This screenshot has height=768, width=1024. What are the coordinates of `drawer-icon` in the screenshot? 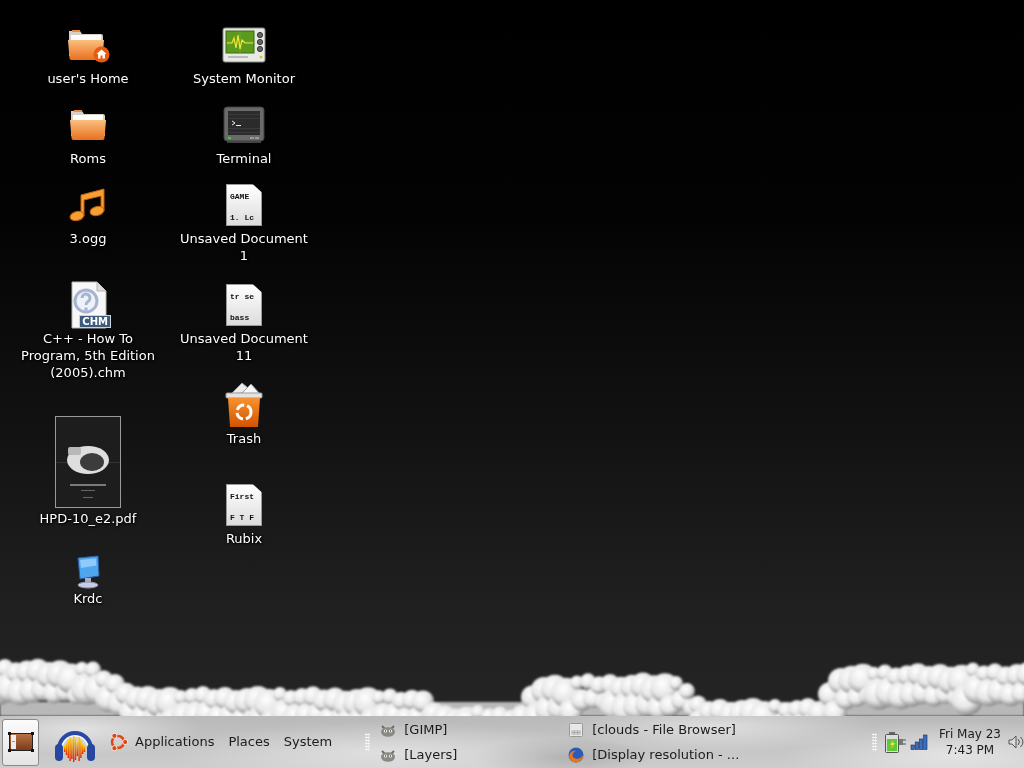 It's located at (576, 729).